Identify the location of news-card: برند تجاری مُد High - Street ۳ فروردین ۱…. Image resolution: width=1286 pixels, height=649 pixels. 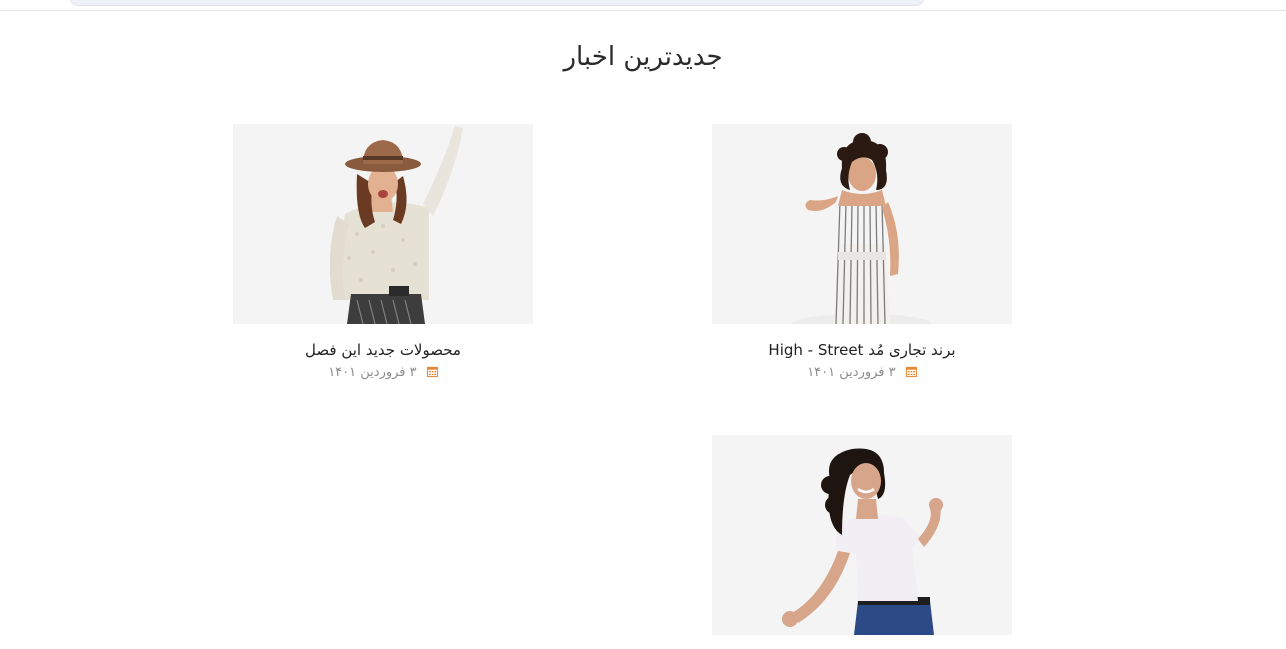
(862, 252).